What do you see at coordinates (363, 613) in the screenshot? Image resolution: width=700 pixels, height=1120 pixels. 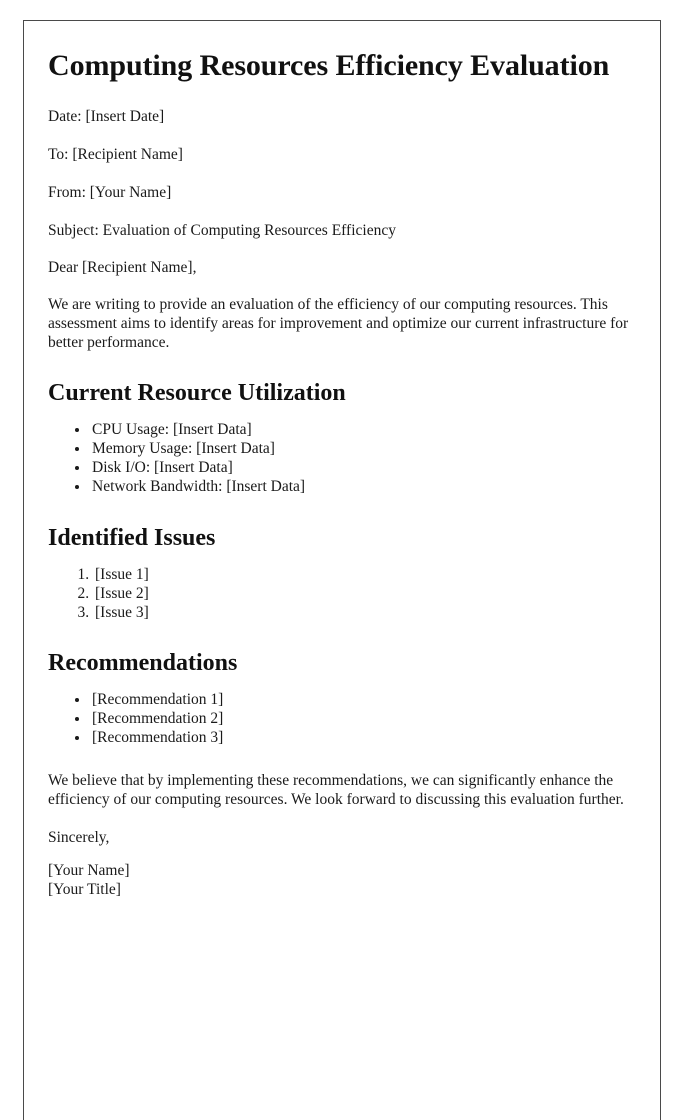 I see `list-item: [Issue 3]` at bounding box center [363, 613].